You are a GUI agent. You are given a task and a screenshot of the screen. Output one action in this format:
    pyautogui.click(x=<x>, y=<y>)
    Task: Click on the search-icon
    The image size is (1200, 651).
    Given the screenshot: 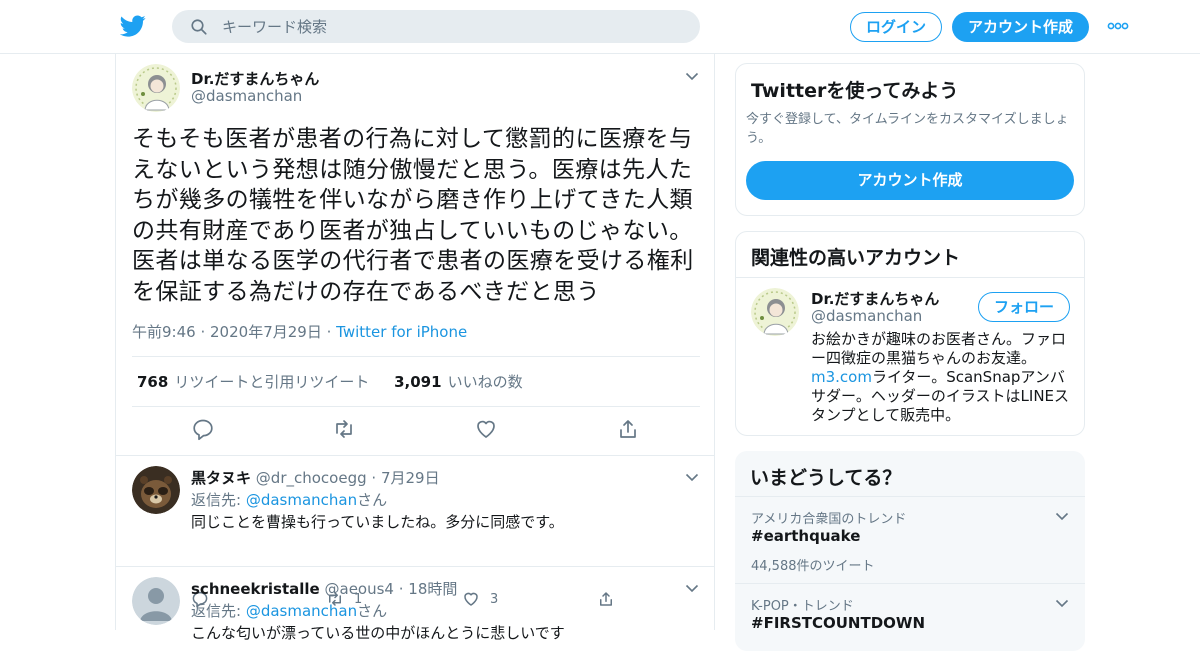 What is the action you would take?
    pyautogui.click(x=199, y=27)
    